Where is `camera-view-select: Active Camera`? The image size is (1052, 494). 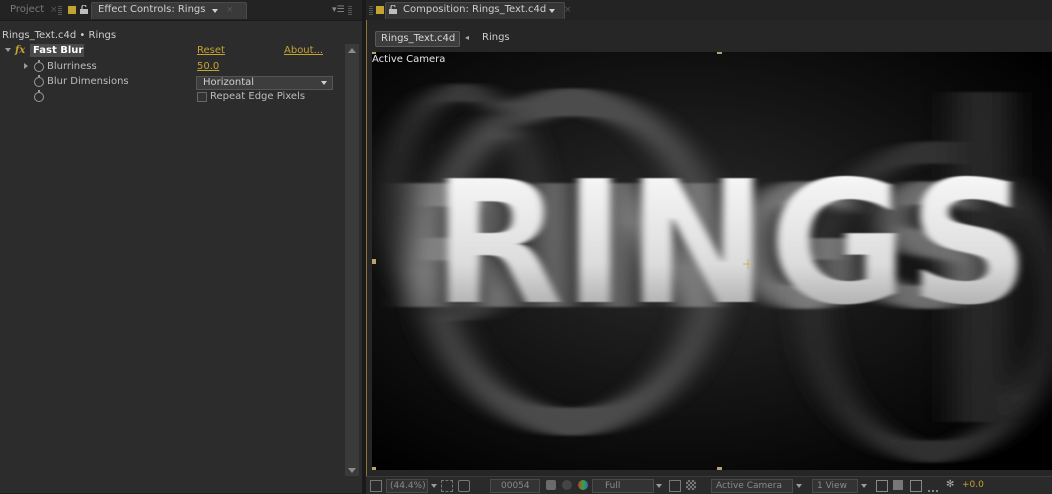
camera-view-select: Active Camera is located at coordinates (752, 486).